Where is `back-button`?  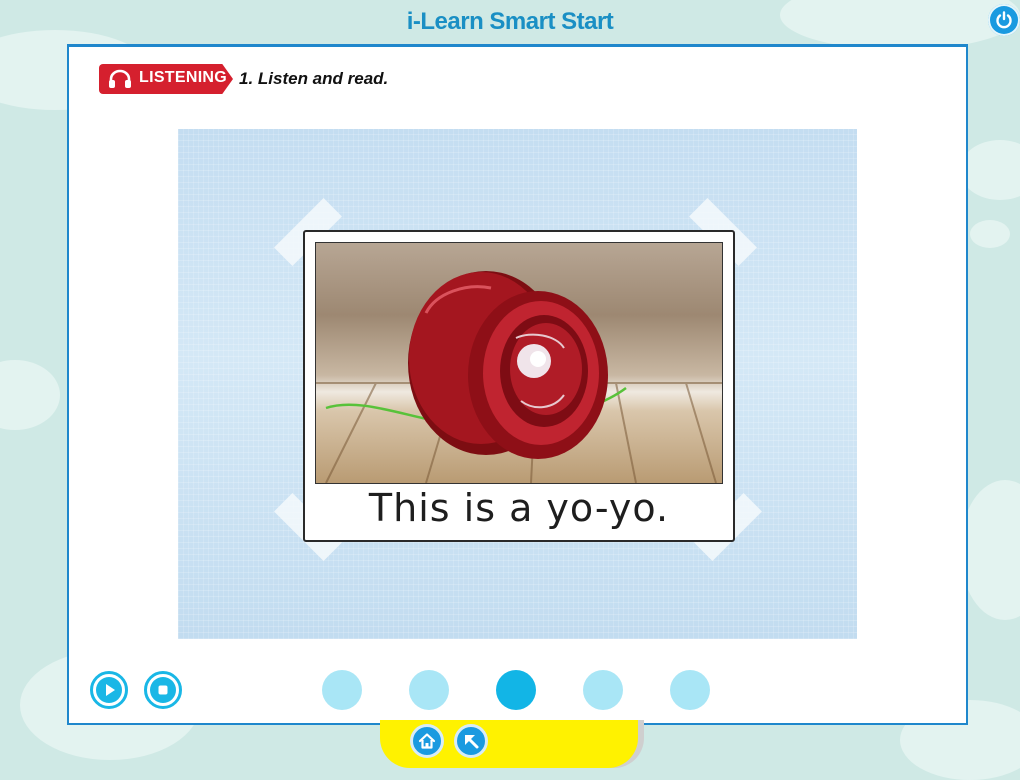
back-button is located at coordinates (471, 741).